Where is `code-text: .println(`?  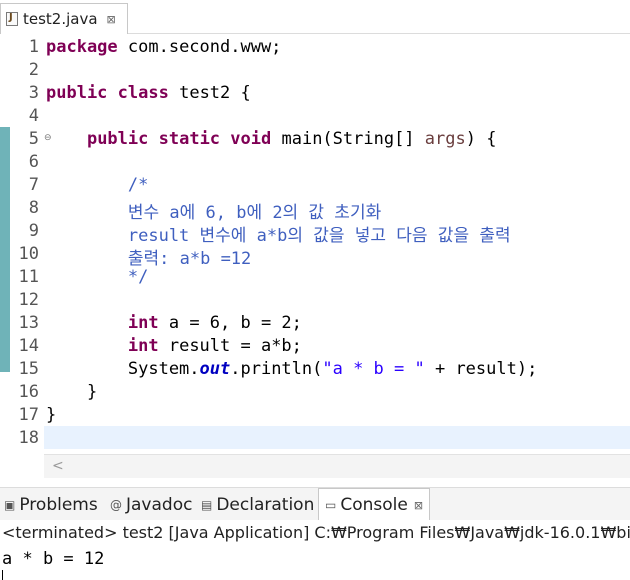 code-text: .println( is located at coordinates (276, 369).